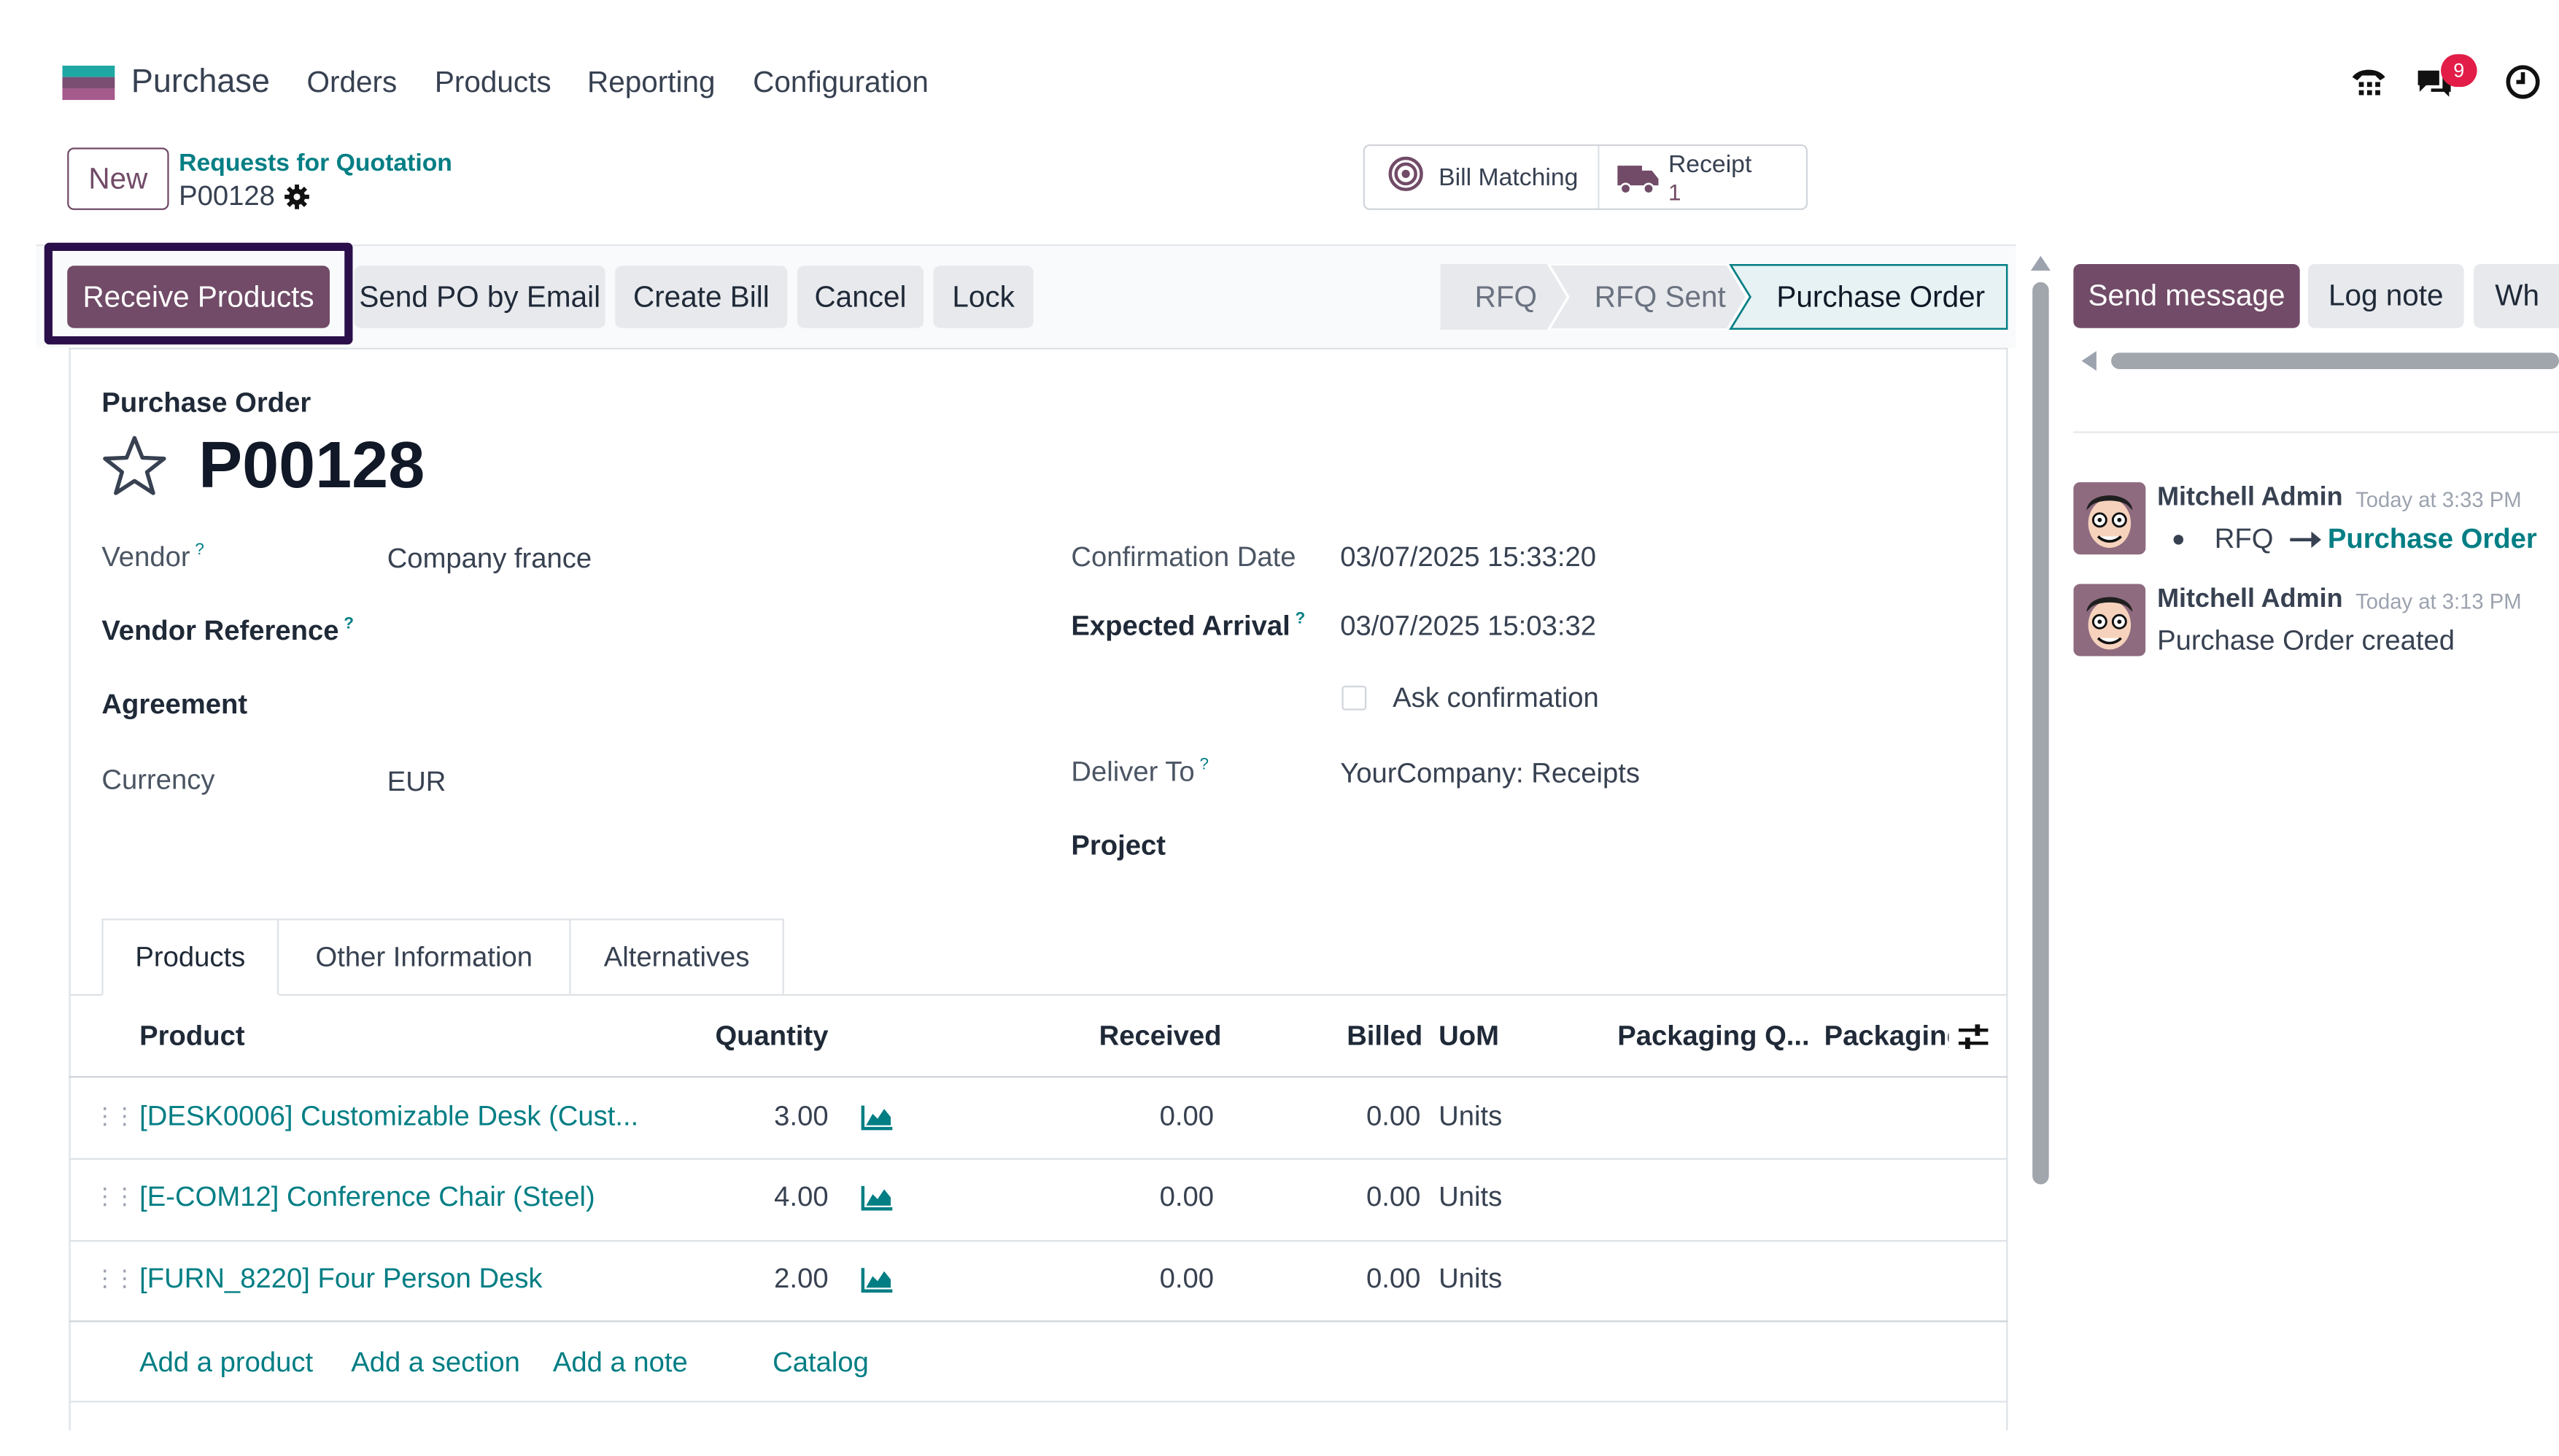  What do you see at coordinates (1405, 177) in the screenshot?
I see `target-icon` at bounding box center [1405, 177].